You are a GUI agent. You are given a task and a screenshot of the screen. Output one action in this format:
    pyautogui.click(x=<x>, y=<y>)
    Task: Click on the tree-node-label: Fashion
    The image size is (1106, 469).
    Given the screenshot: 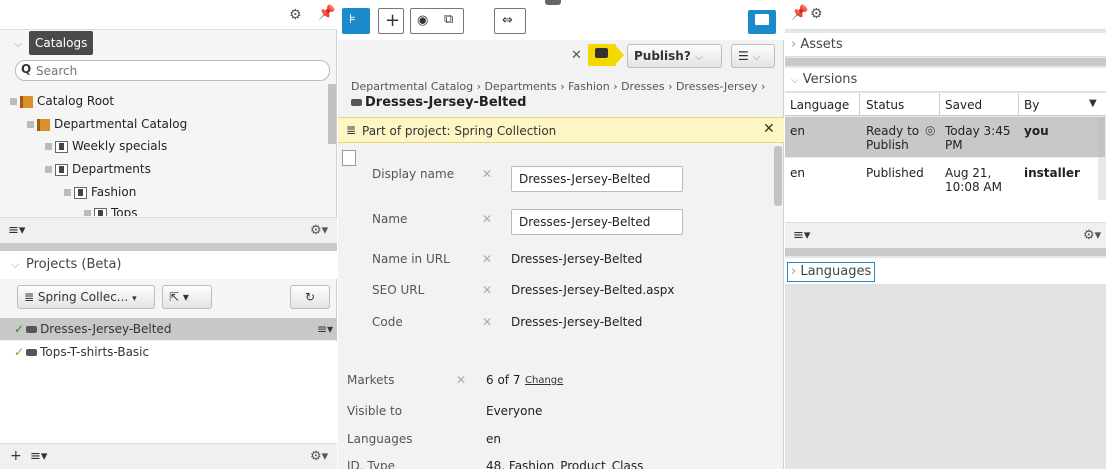 What is the action you would take?
    pyautogui.click(x=114, y=192)
    